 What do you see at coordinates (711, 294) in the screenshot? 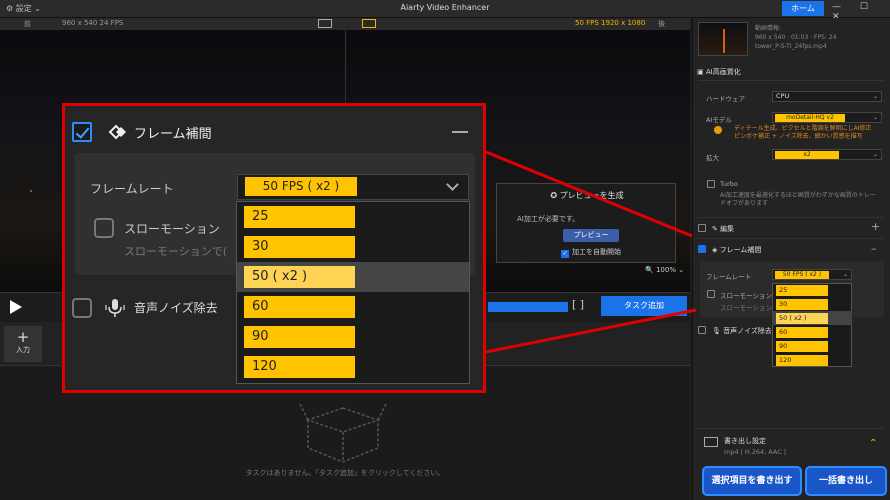
I see `slowmo-checkbox` at bounding box center [711, 294].